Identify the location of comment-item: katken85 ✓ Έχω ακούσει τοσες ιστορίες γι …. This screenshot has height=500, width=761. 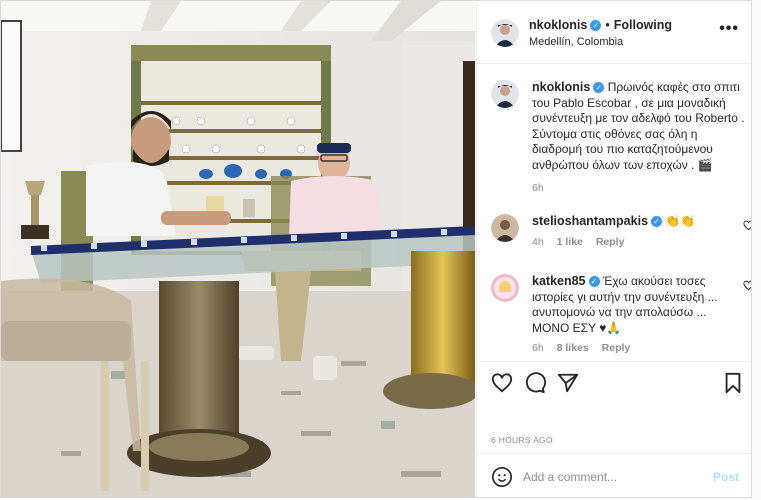
(621, 314).